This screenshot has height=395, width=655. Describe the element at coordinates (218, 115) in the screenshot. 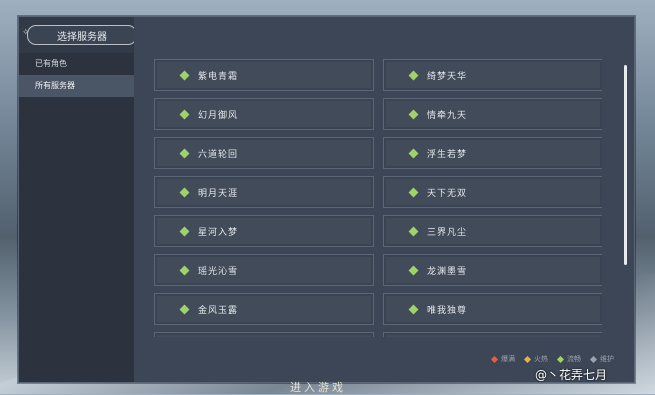

I see `server-name: 幻月御风` at that location.